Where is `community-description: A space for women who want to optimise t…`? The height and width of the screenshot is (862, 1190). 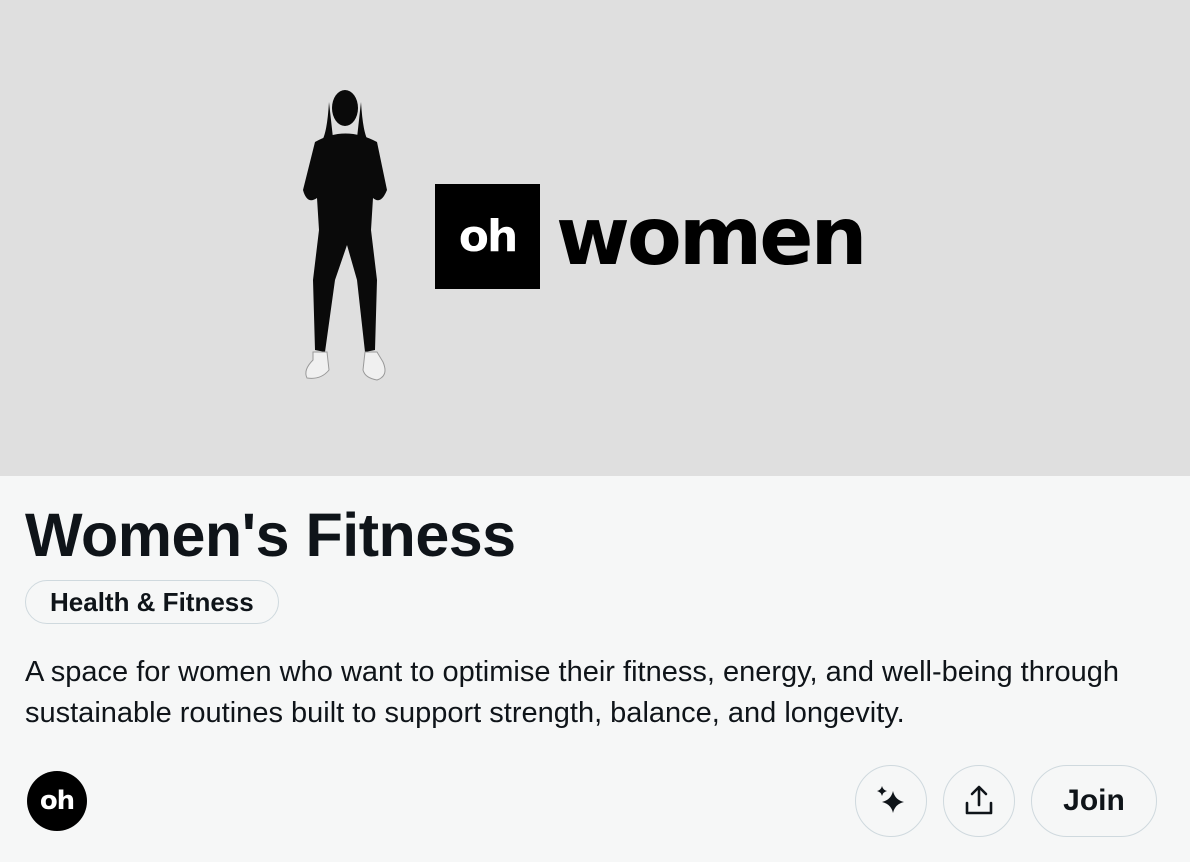 community-description: A space for women who want to optimise t… is located at coordinates (572, 692).